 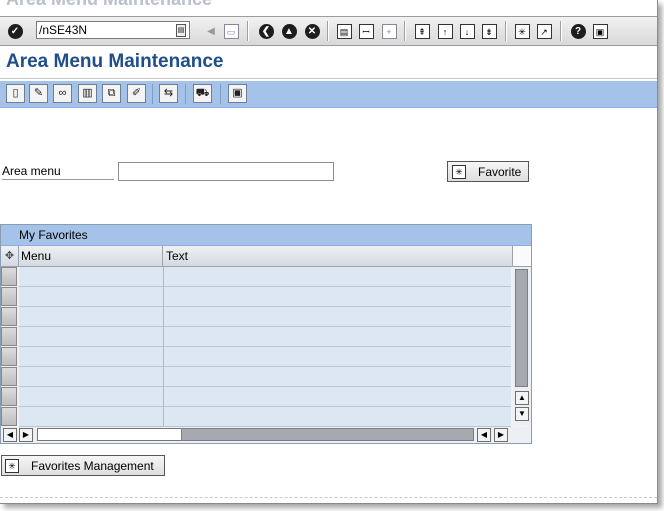 What do you see at coordinates (109, 5) in the screenshot?
I see `window-title-faded: Area Menu Maintenance` at bounding box center [109, 5].